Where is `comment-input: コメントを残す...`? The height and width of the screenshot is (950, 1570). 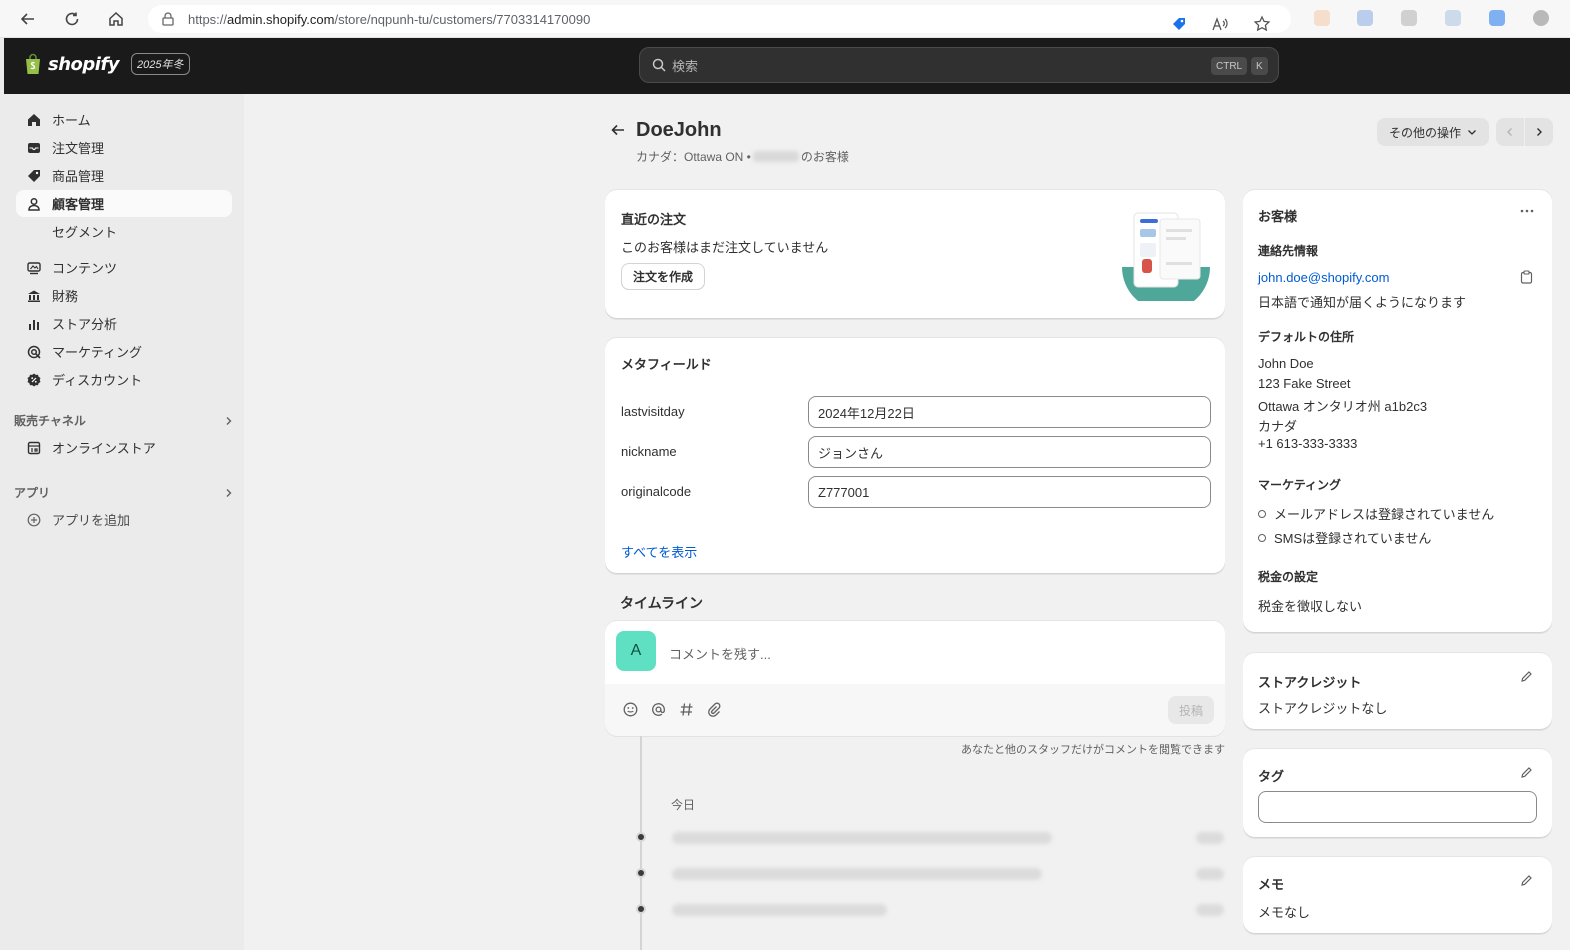
comment-input: コメントを残す... is located at coordinates (720, 653).